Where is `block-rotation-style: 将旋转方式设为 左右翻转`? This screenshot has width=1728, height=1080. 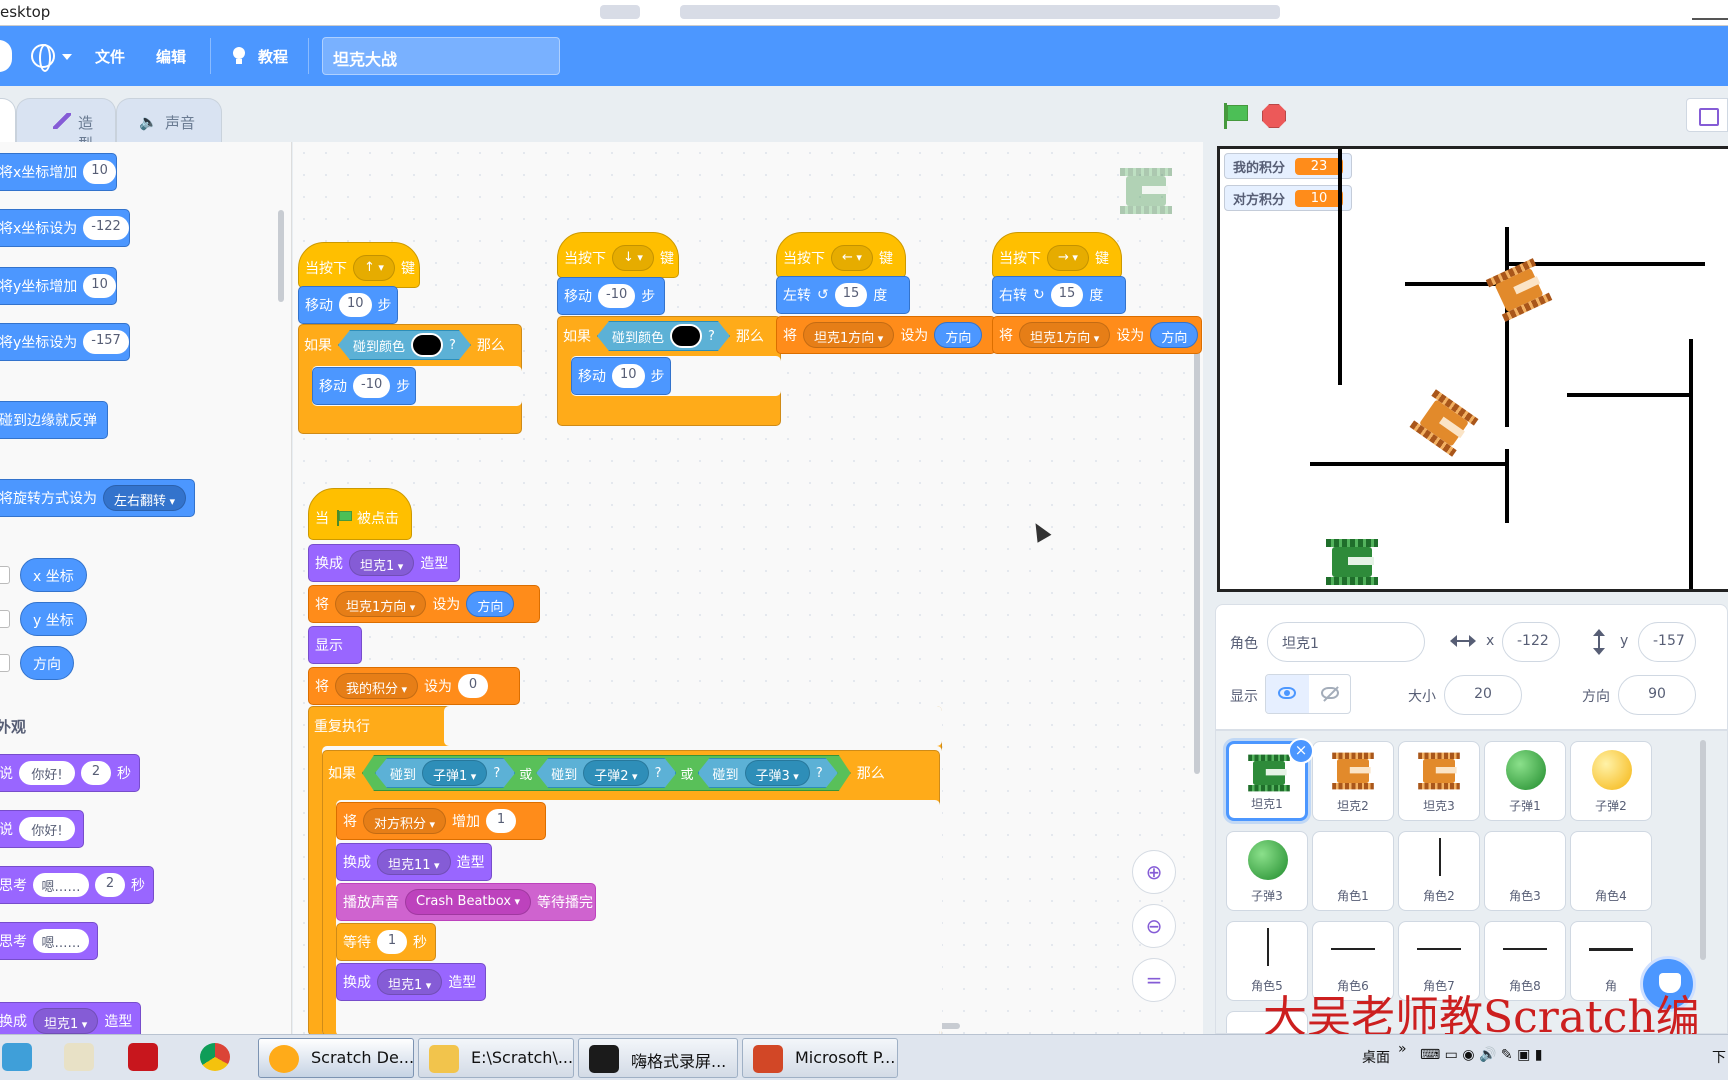 block-rotation-style: 将旋转方式设为 左右翻转 is located at coordinates (98, 498).